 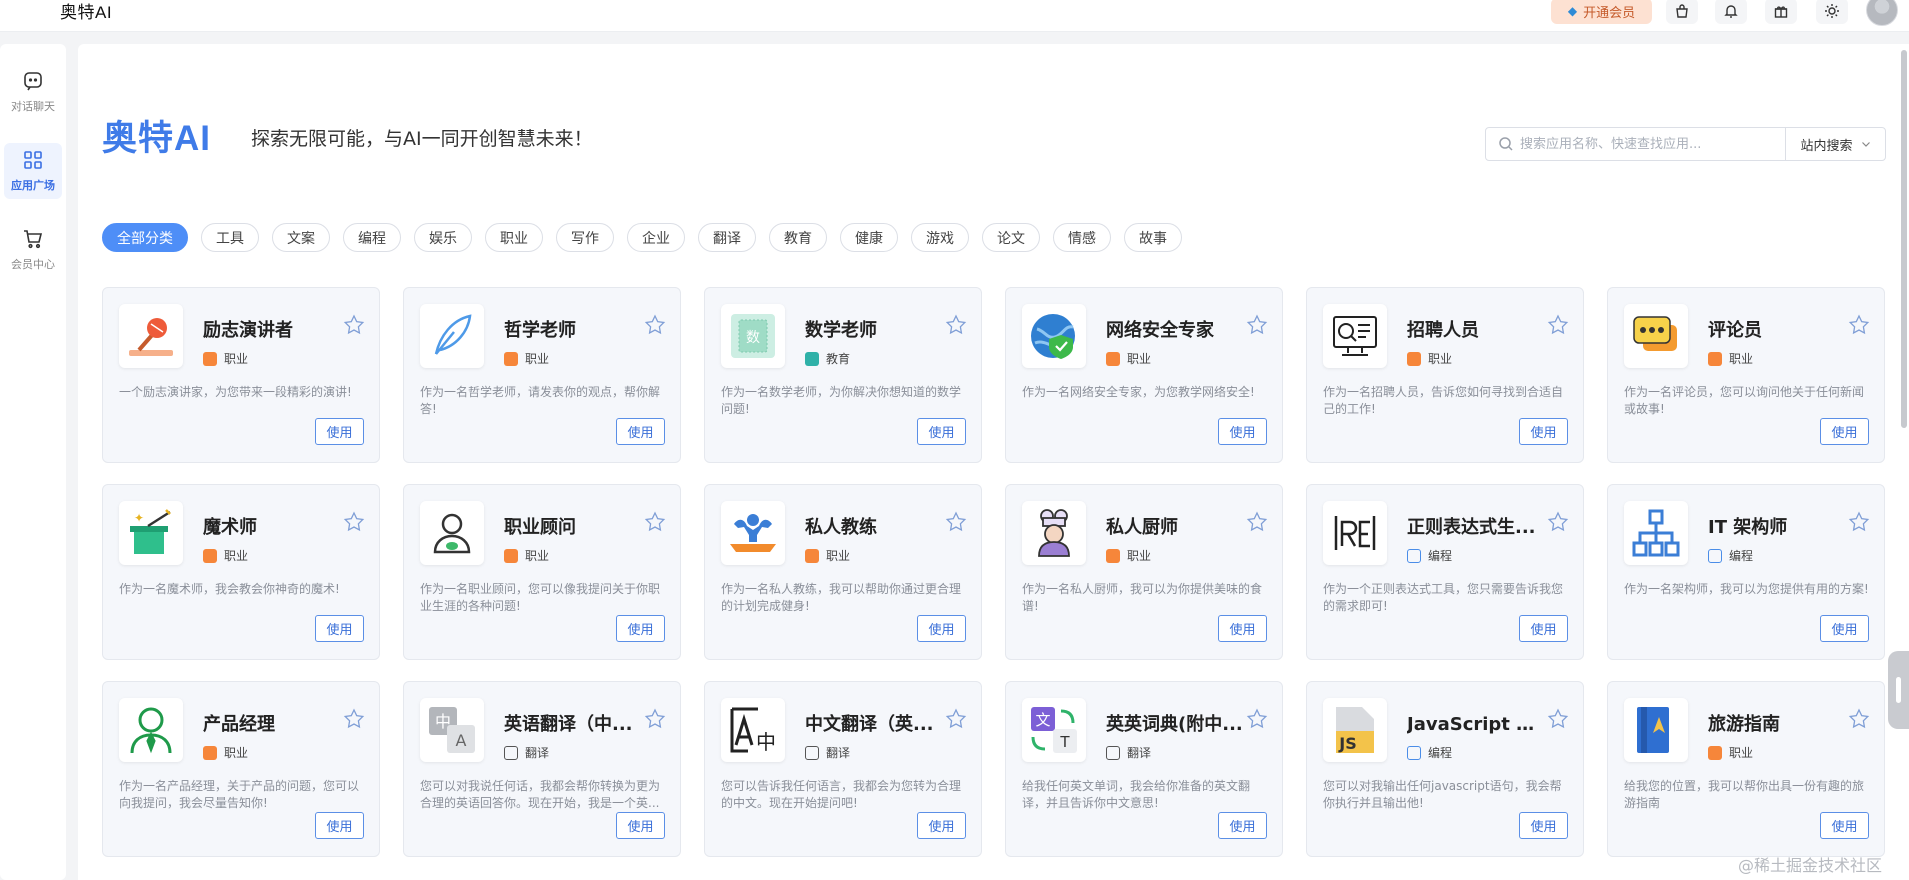 I want to click on category-chip-stories: 故事, so click(x=1153, y=237).